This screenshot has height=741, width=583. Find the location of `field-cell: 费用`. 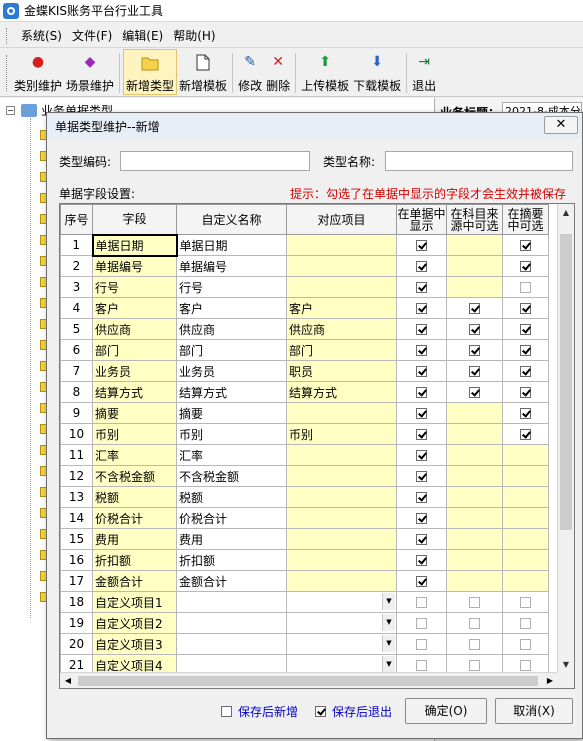

field-cell: 费用 is located at coordinates (134, 539).